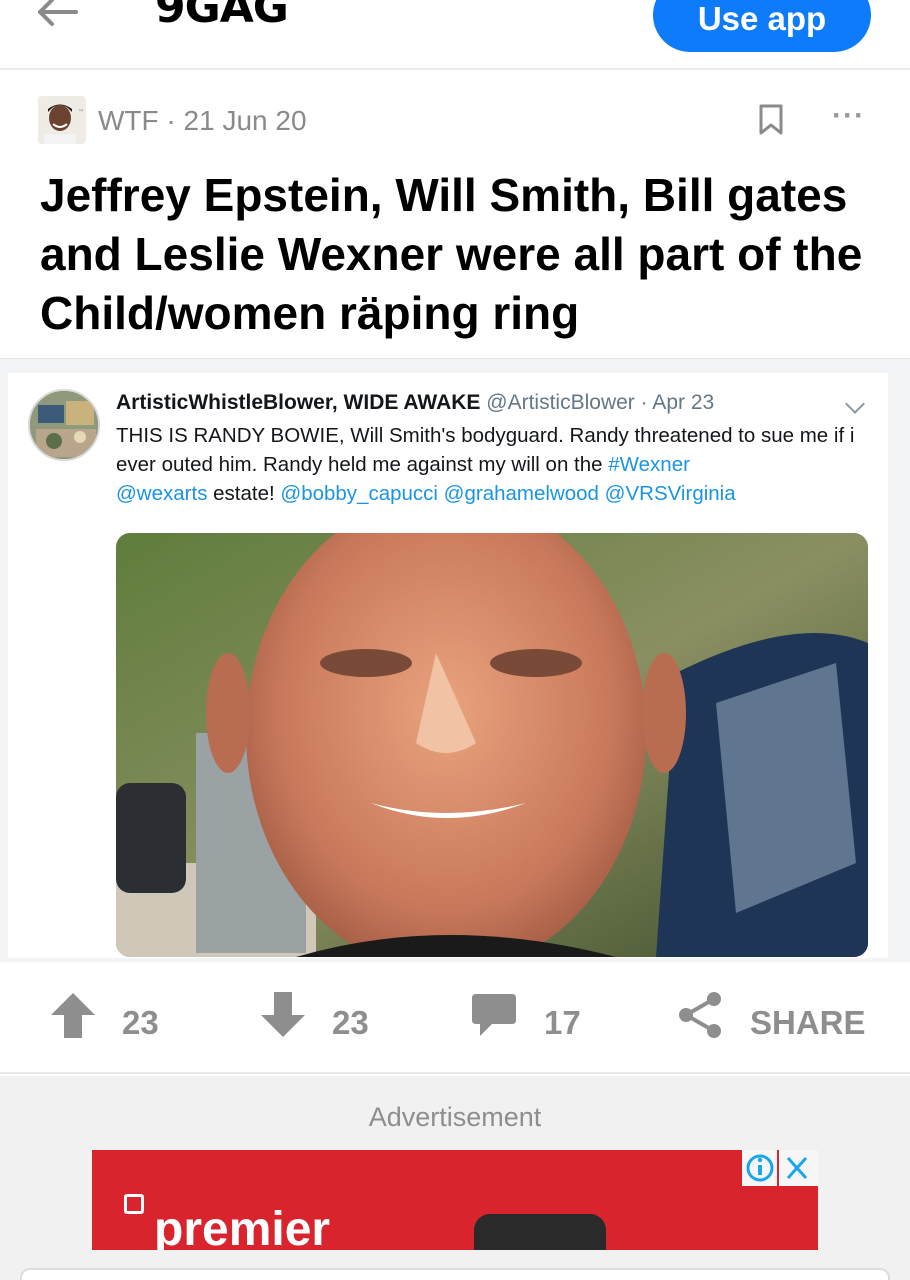 The width and height of the screenshot is (910, 1280). Describe the element at coordinates (670, 493) in the screenshot. I see `tweet-mention: @VRSVirginia` at that location.